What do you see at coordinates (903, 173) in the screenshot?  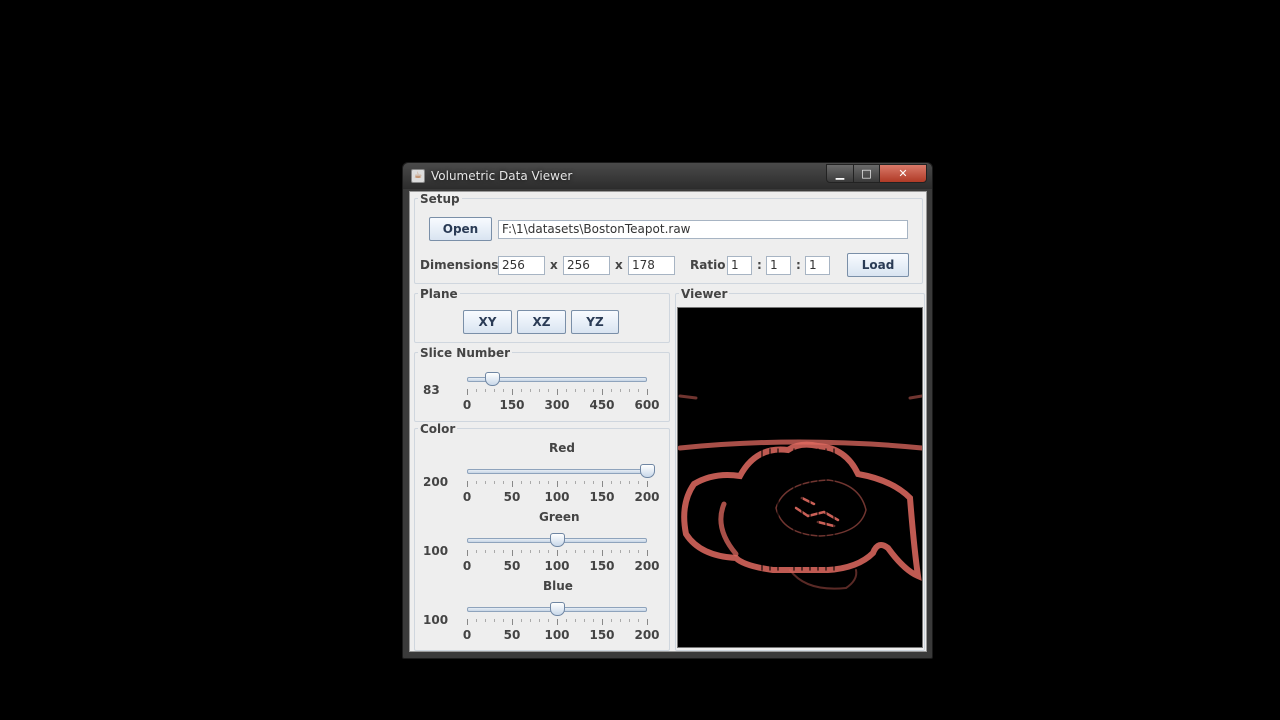 I see `close-button: ✕` at bounding box center [903, 173].